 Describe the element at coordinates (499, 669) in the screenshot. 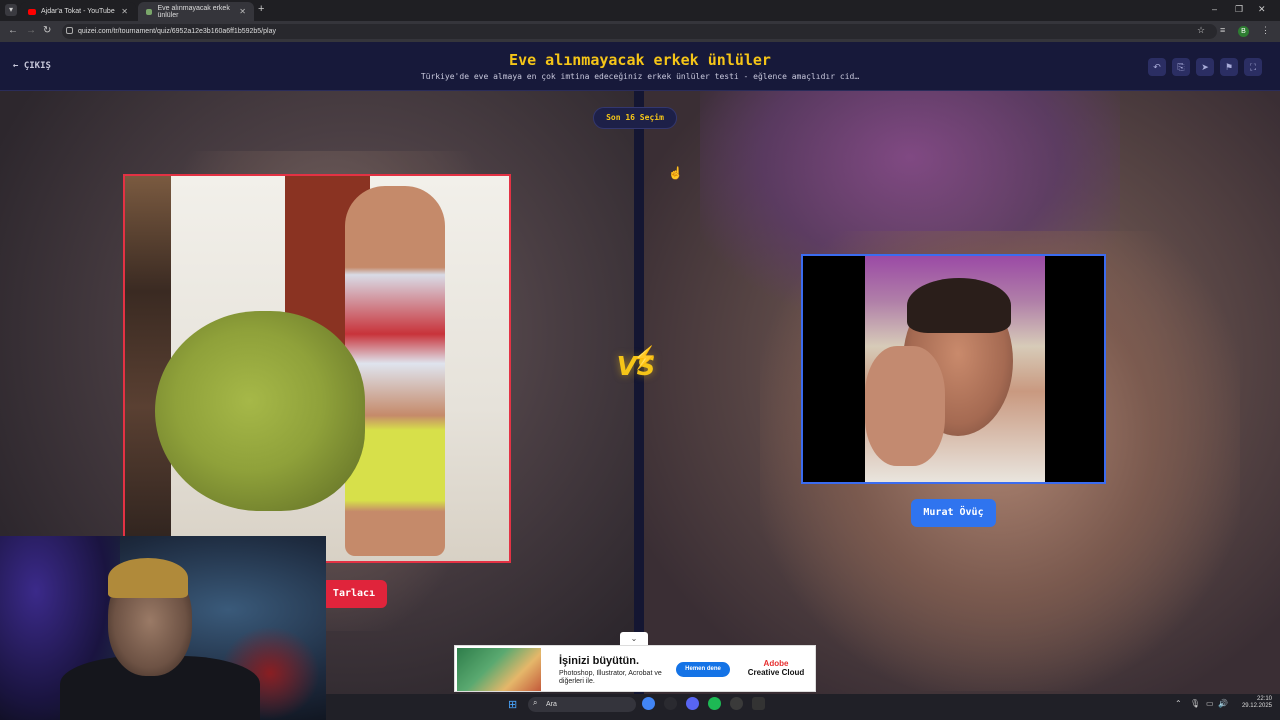

I see `ad-image` at that location.